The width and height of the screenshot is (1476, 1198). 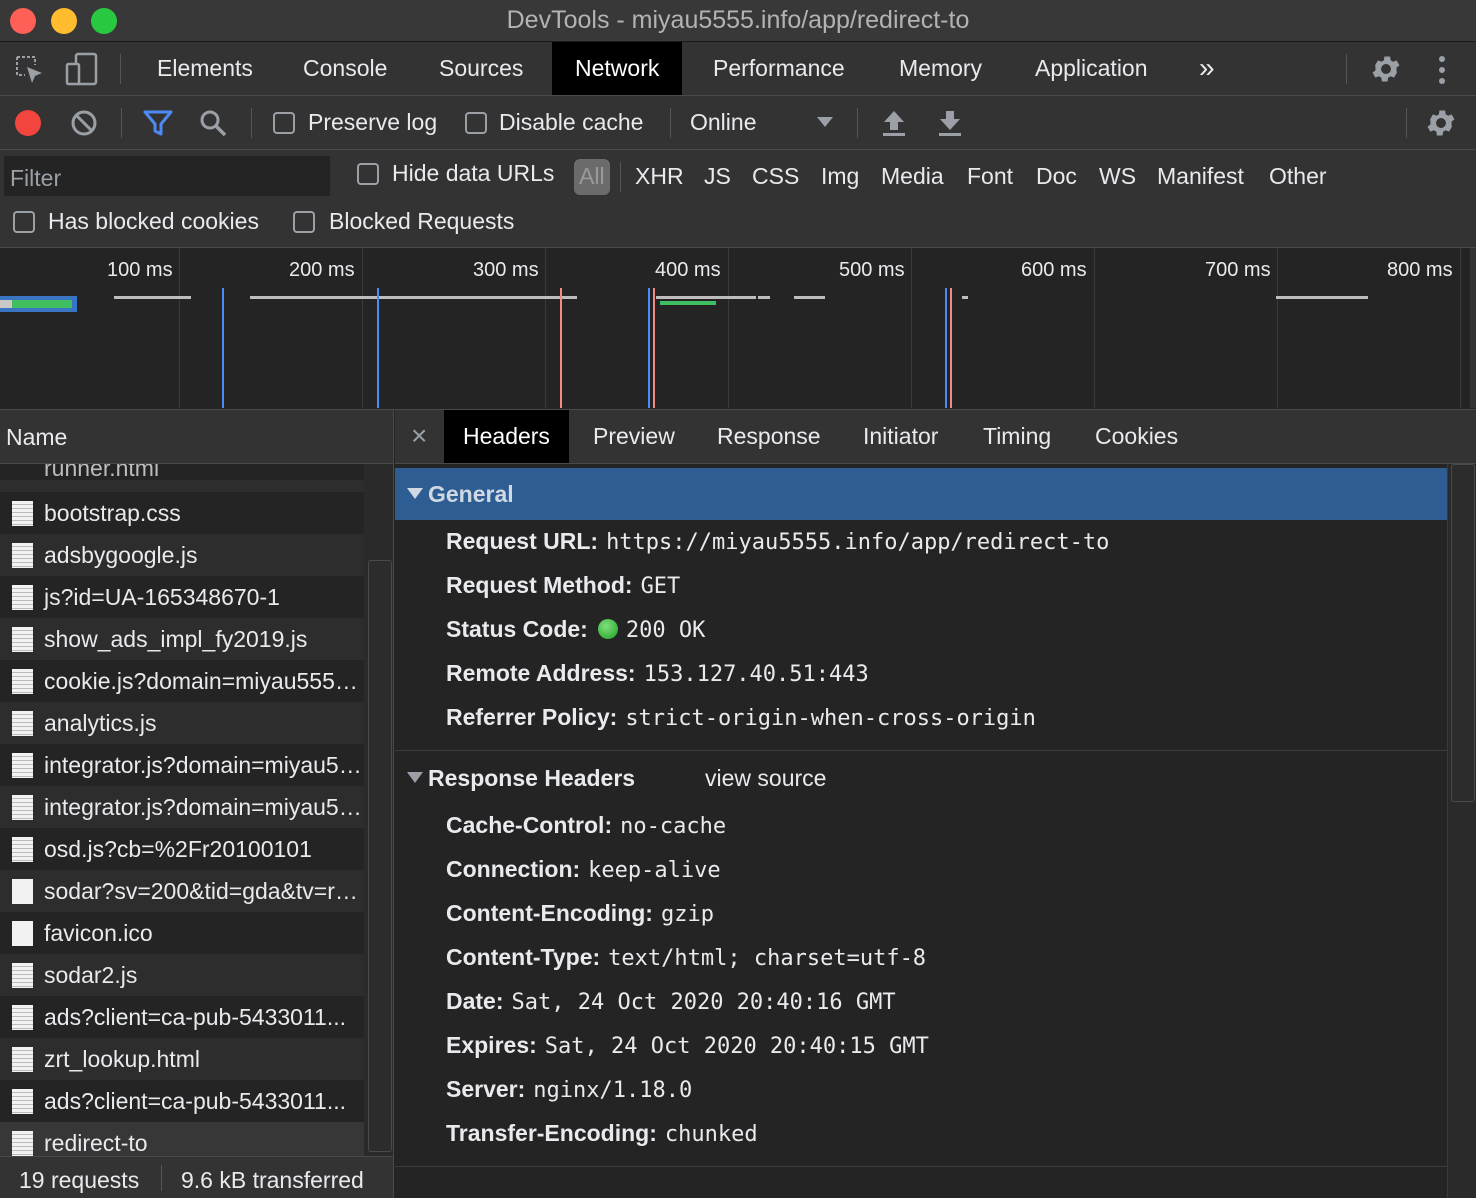 What do you see at coordinates (940, 68) in the screenshot?
I see `tab-memory: Memory` at bounding box center [940, 68].